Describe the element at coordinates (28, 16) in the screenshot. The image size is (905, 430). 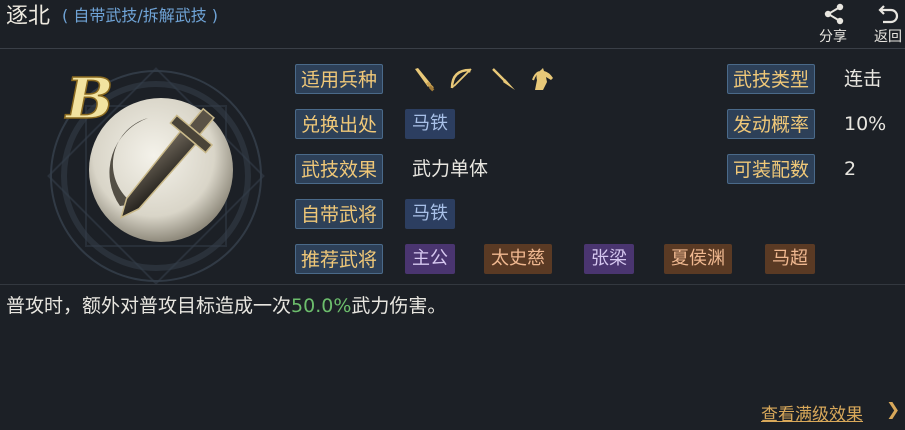
I see `skill-title: 逐北` at that location.